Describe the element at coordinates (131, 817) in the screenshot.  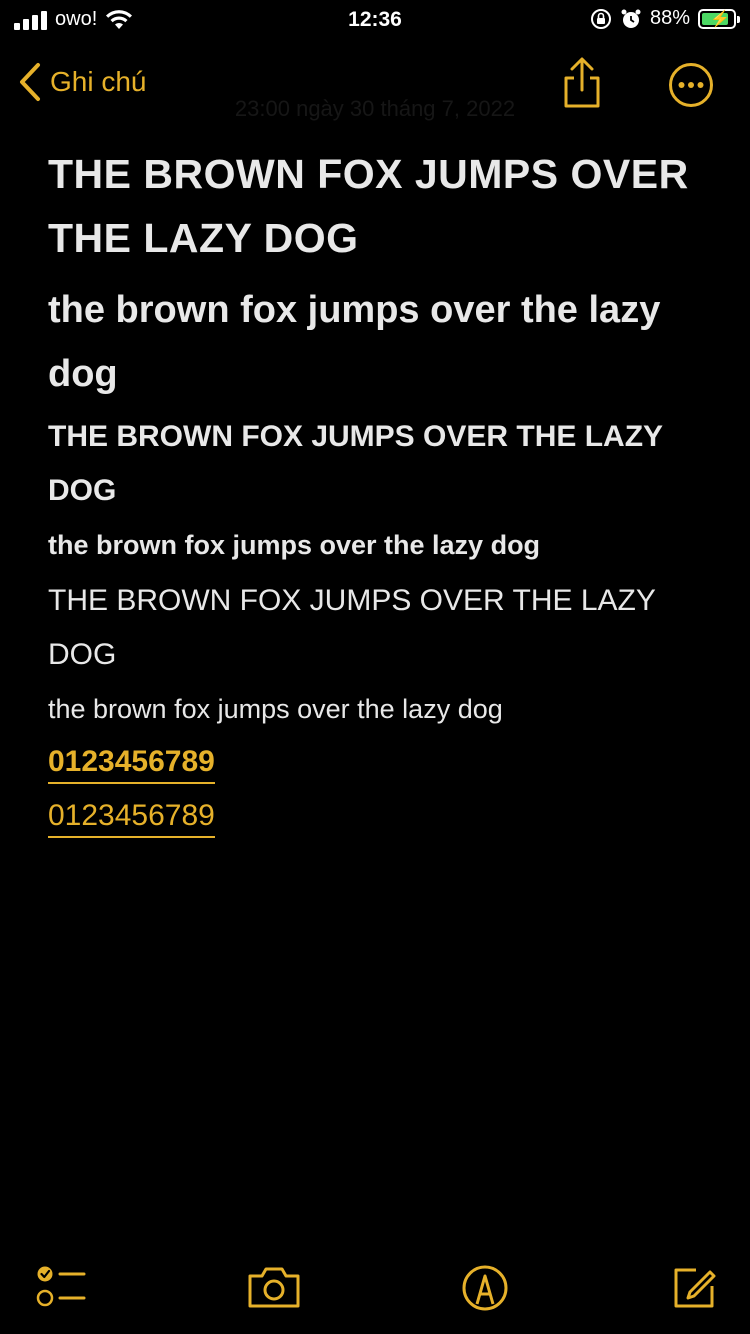
I see `phone-number-link: 0123456789` at that location.